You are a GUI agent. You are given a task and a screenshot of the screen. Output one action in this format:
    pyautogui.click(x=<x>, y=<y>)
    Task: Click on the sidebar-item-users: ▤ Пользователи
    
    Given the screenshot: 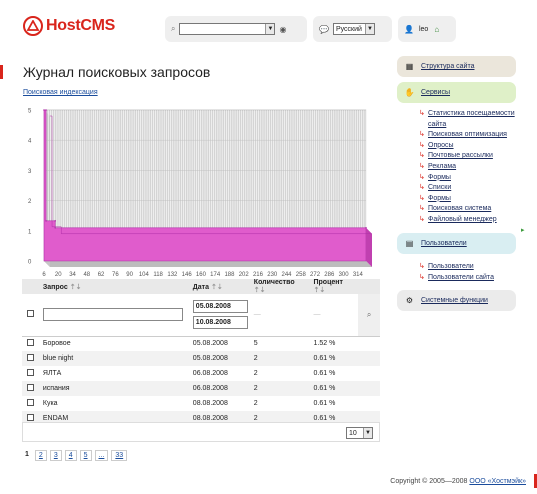 What is the action you would take?
    pyautogui.click(x=456, y=243)
    